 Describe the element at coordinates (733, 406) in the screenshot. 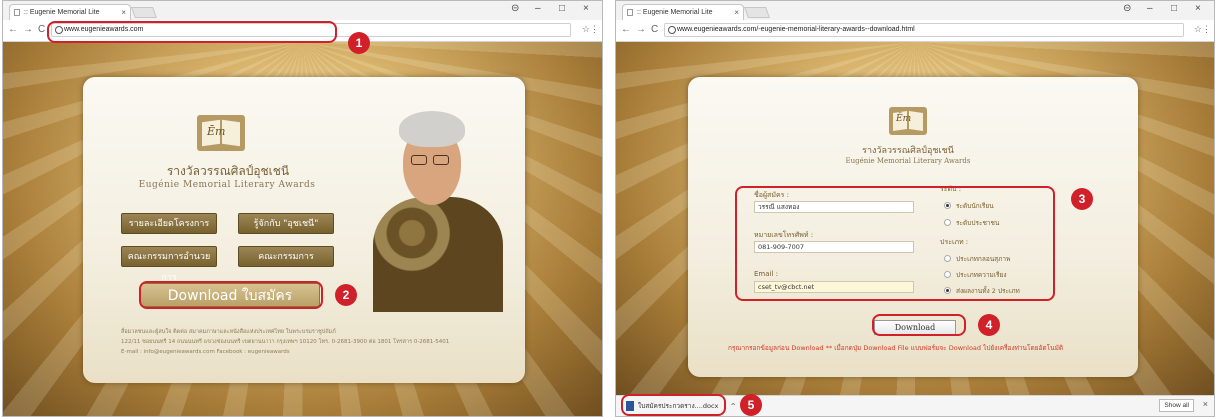

I see `chevron-up-icon: ^` at that location.